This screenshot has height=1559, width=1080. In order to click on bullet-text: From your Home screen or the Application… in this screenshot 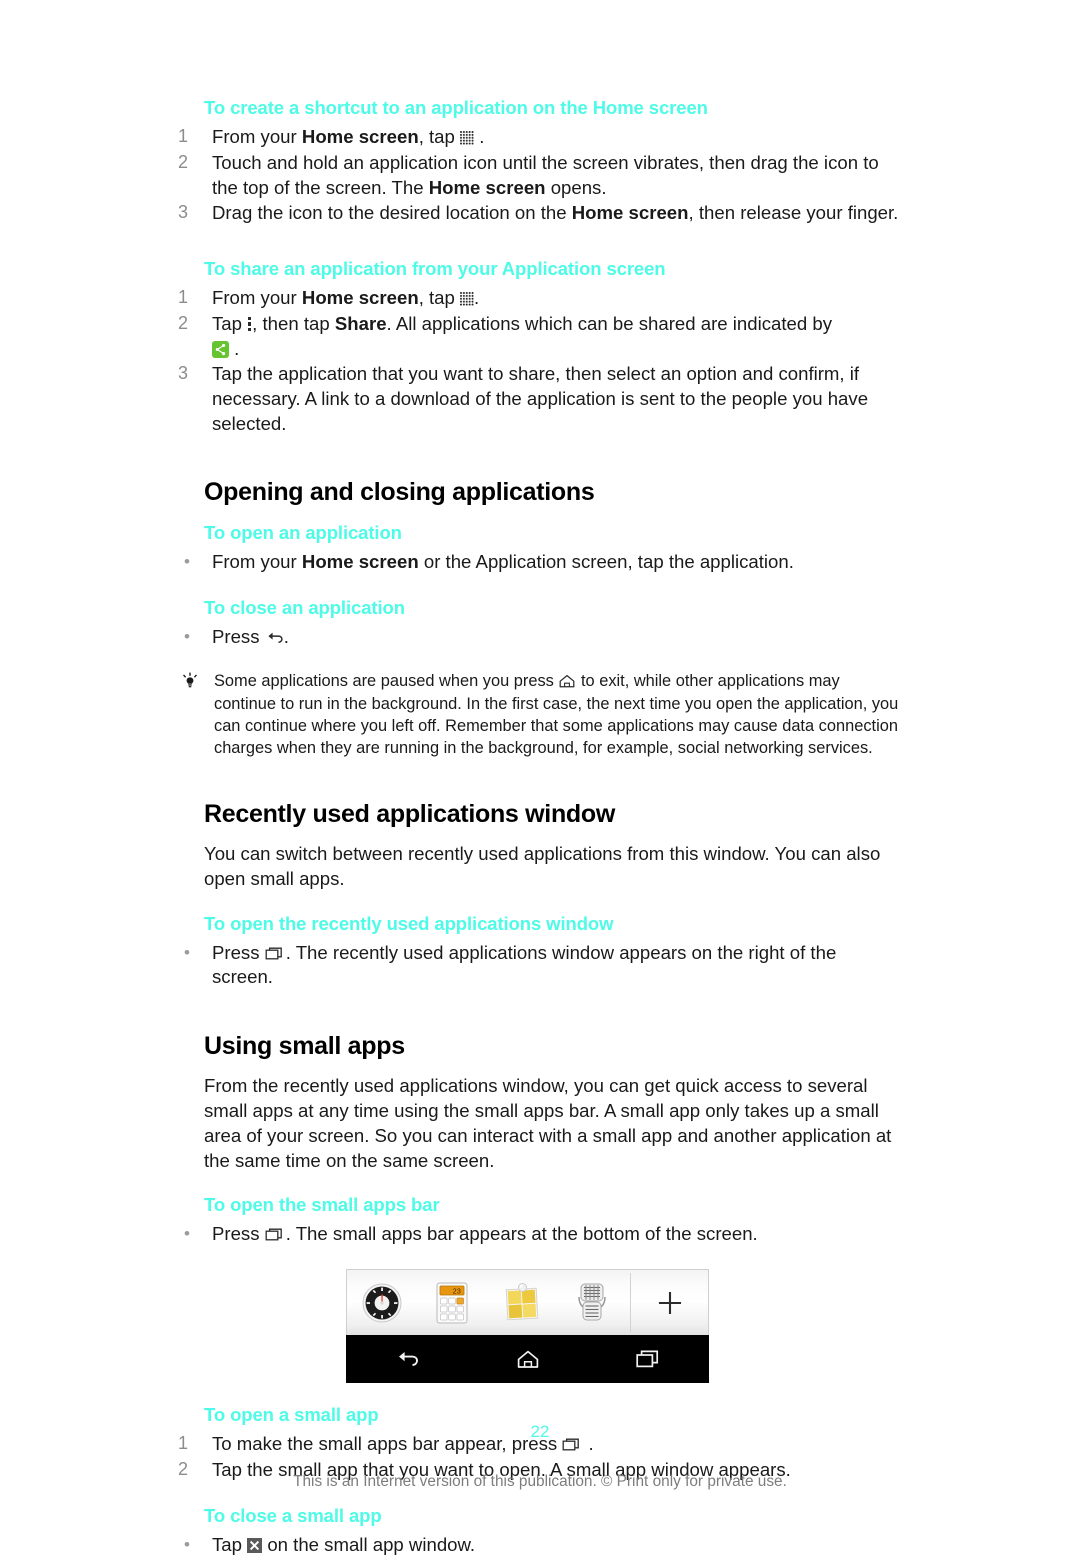, I will do `click(503, 561)`.